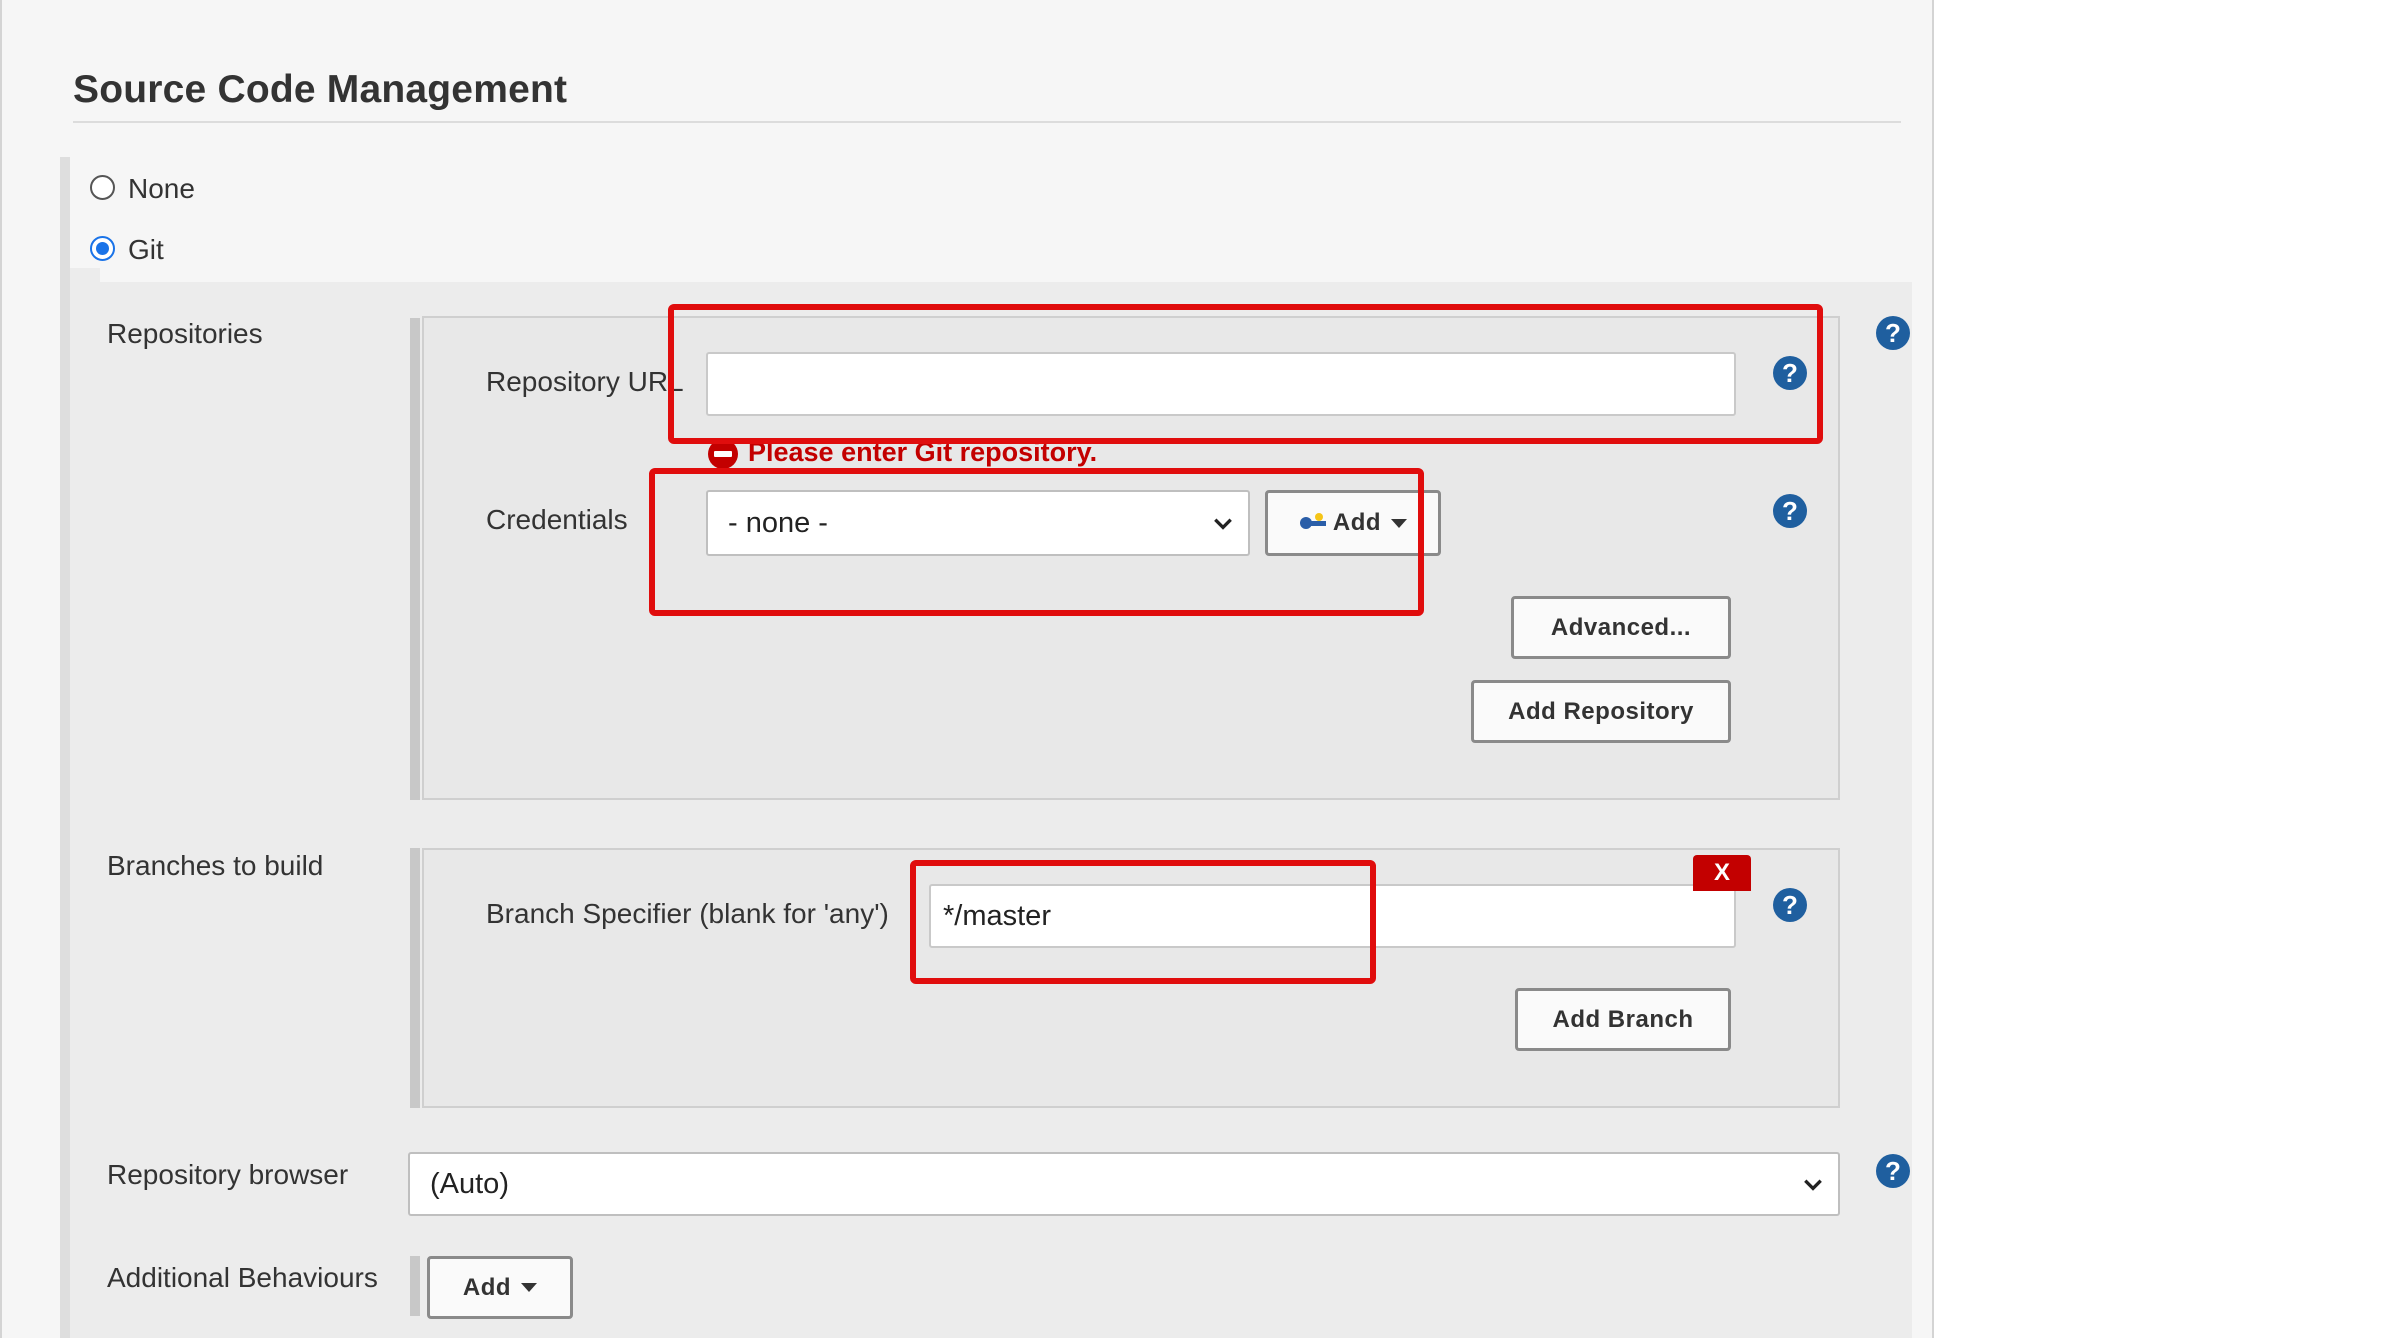  Describe the element at coordinates (1722, 873) in the screenshot. I see `delete-branch-button: X` at that location.